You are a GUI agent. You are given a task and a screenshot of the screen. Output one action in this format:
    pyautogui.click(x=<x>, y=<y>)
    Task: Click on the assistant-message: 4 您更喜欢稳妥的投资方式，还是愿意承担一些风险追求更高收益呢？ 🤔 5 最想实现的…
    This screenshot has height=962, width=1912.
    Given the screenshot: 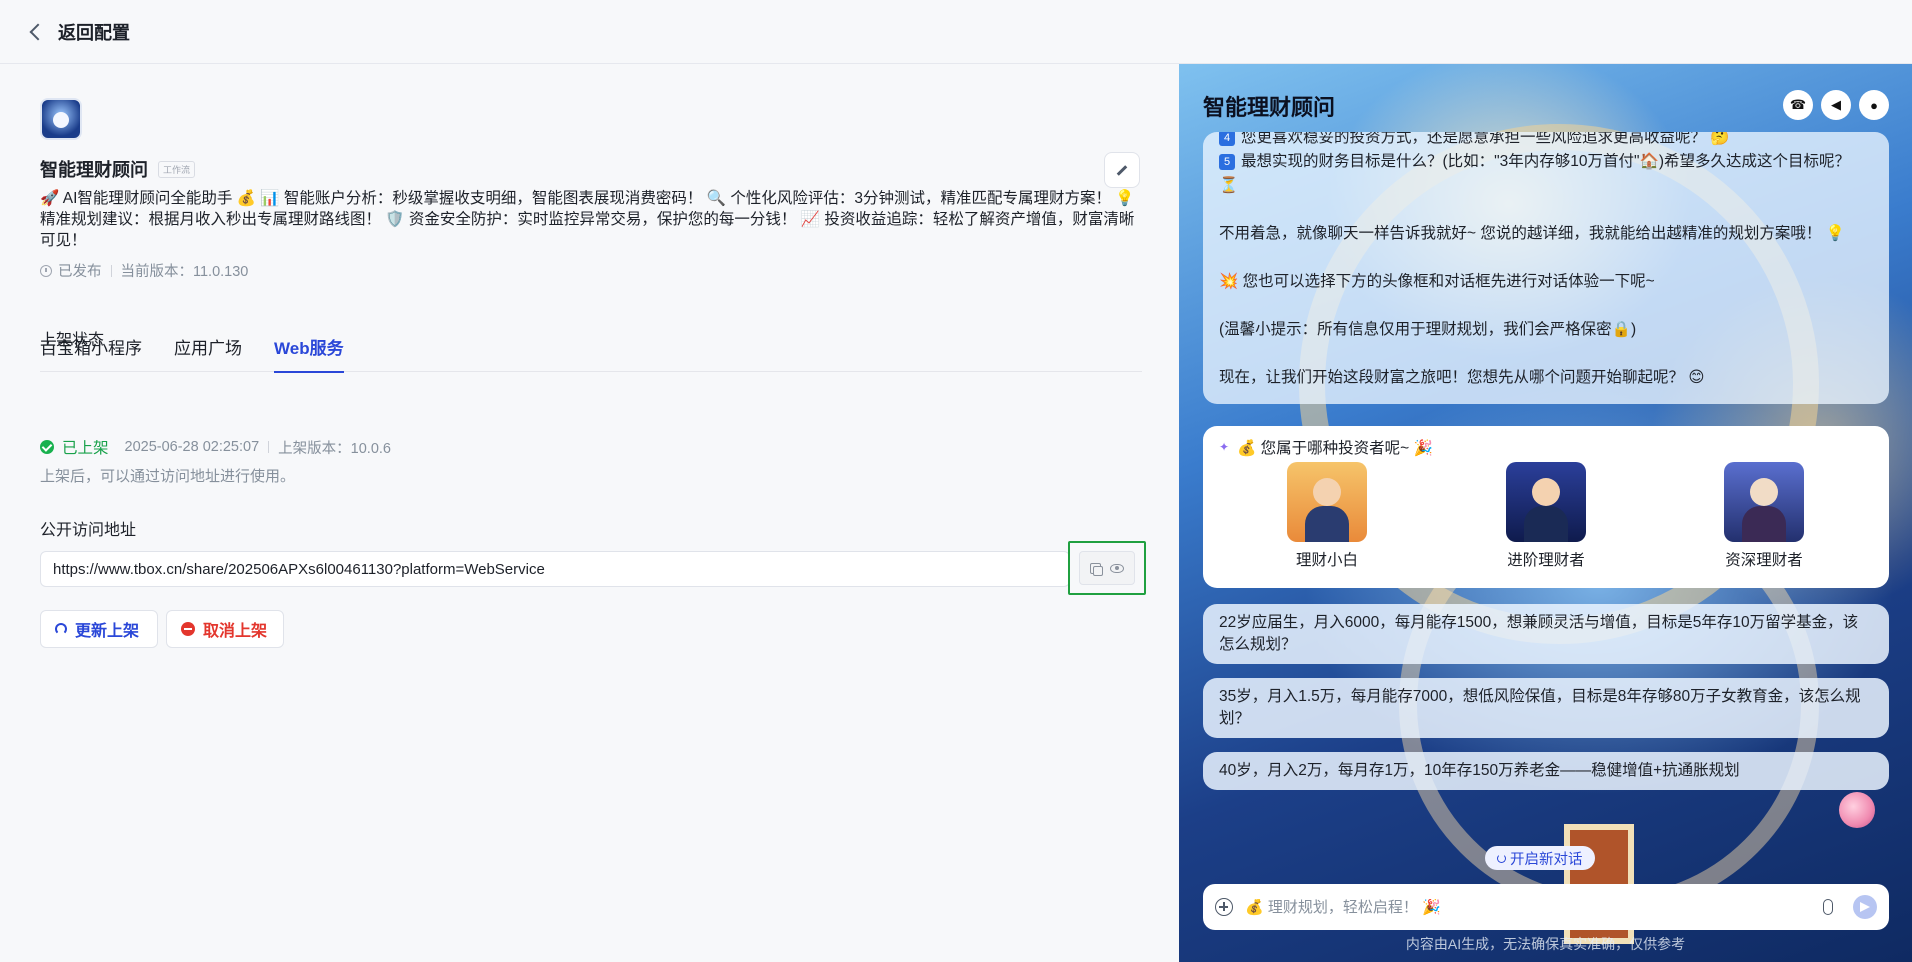 What is the action you would take?
    pyautogui.click(x=1546, y=268)
    